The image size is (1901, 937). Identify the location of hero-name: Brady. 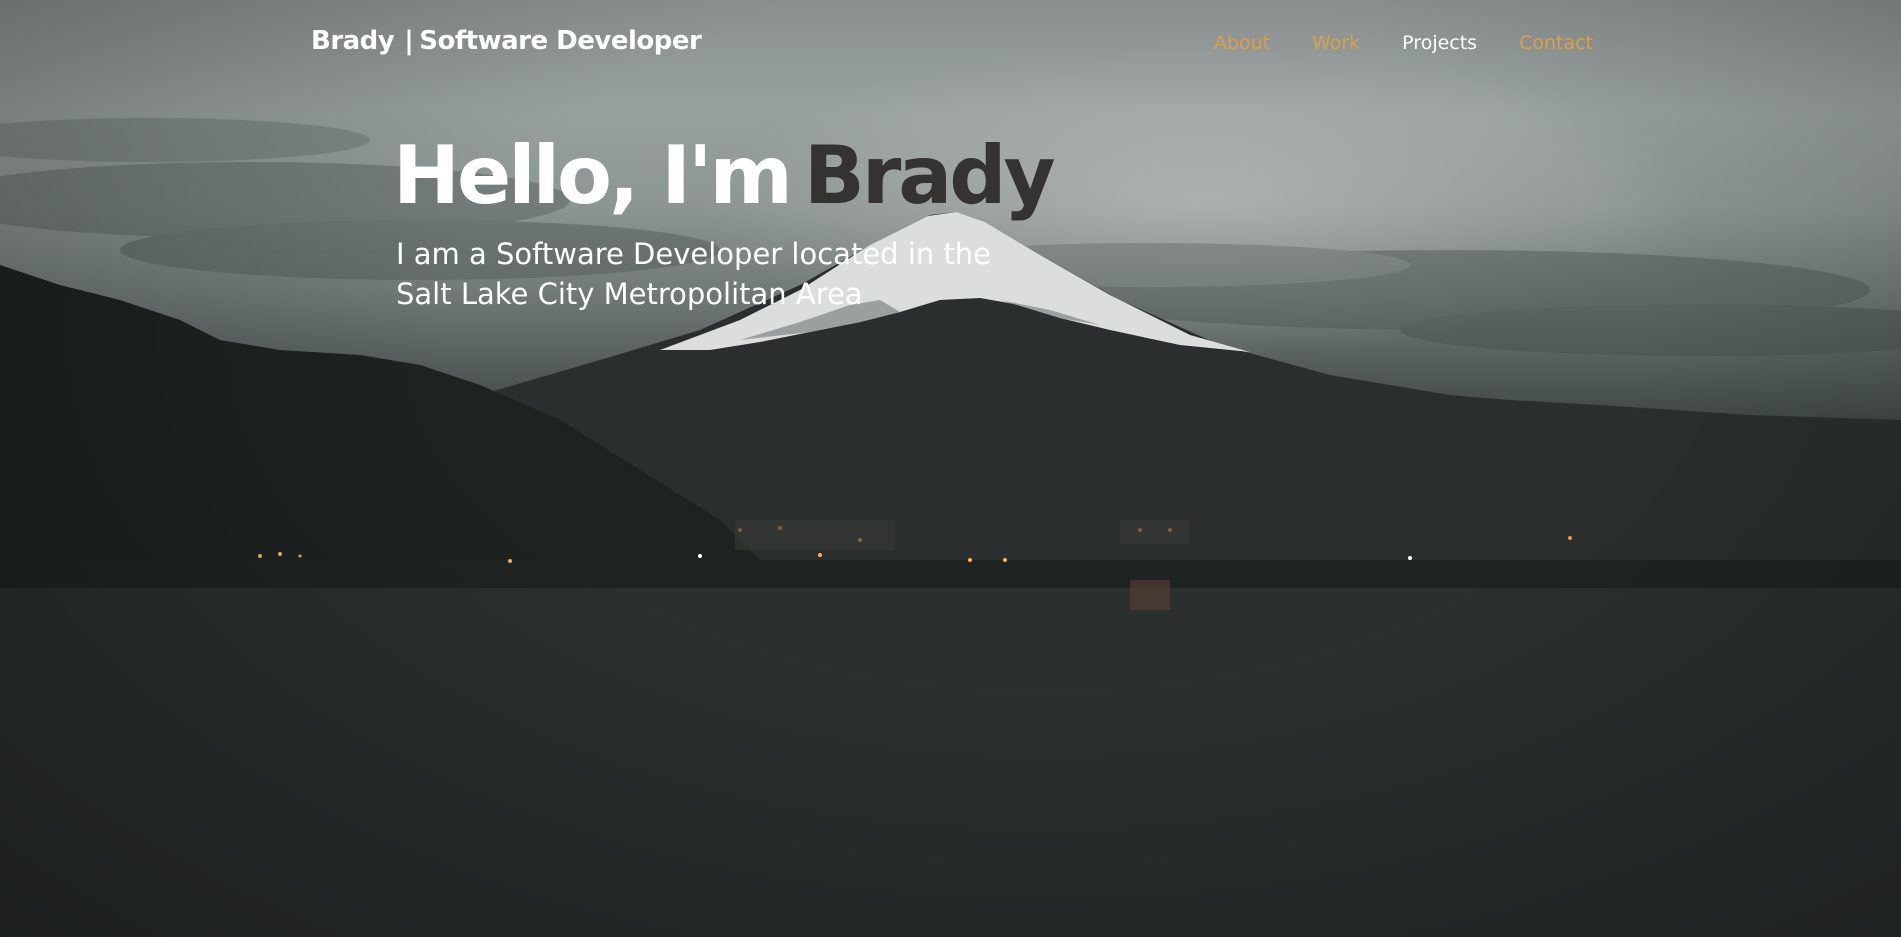
(929, 175).